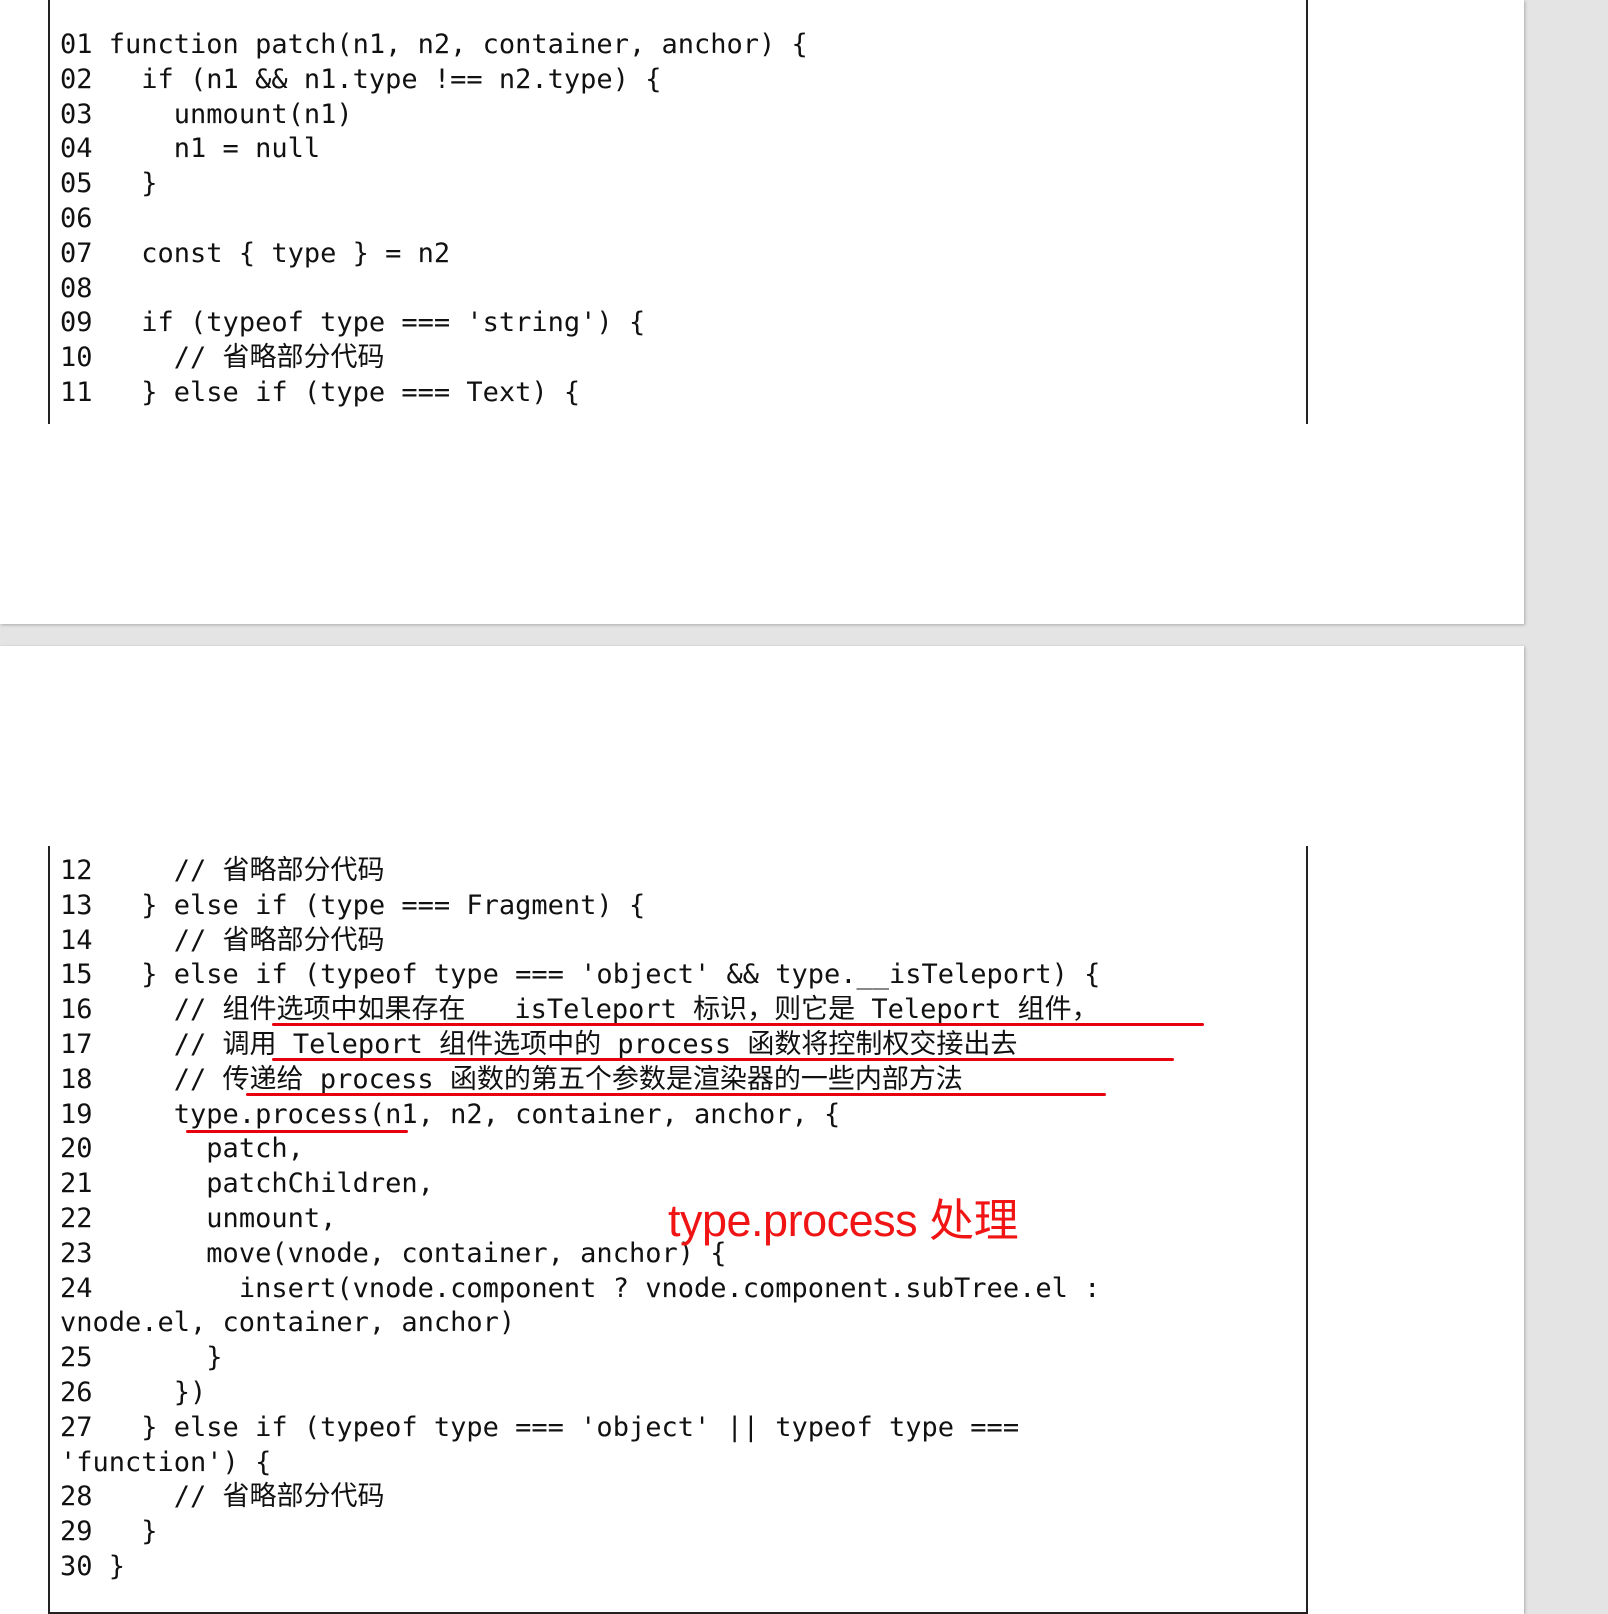 Image resolution: width=1608 pixels, height=1614 pixels. What do you see at coordinates (320, 392) in the screenshot?
I see `code-line: 11 } else if (type === Text) {` at bounding box center [320, 392].